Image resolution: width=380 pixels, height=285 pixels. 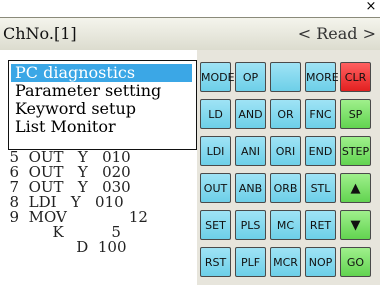 I want to click on menu-item-keyword-setup: Keyword setup, so click(x=73, y=109).